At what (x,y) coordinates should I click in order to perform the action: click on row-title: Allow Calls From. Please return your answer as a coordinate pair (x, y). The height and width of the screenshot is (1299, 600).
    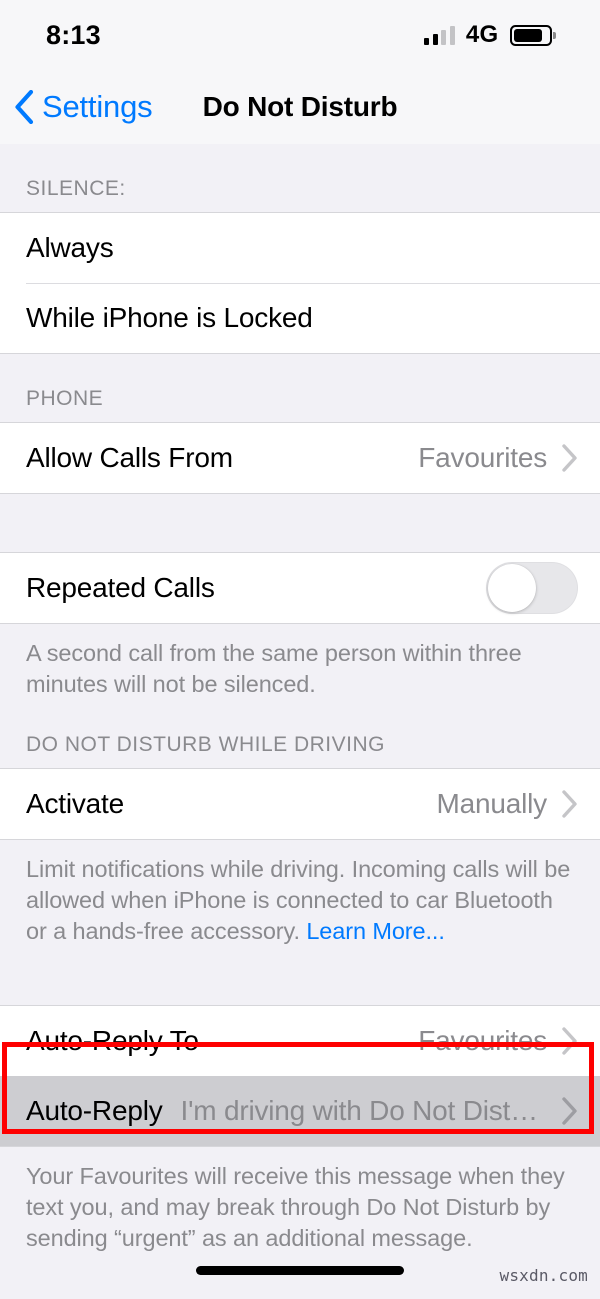
    Looking at the image, I should click on (129, 457).